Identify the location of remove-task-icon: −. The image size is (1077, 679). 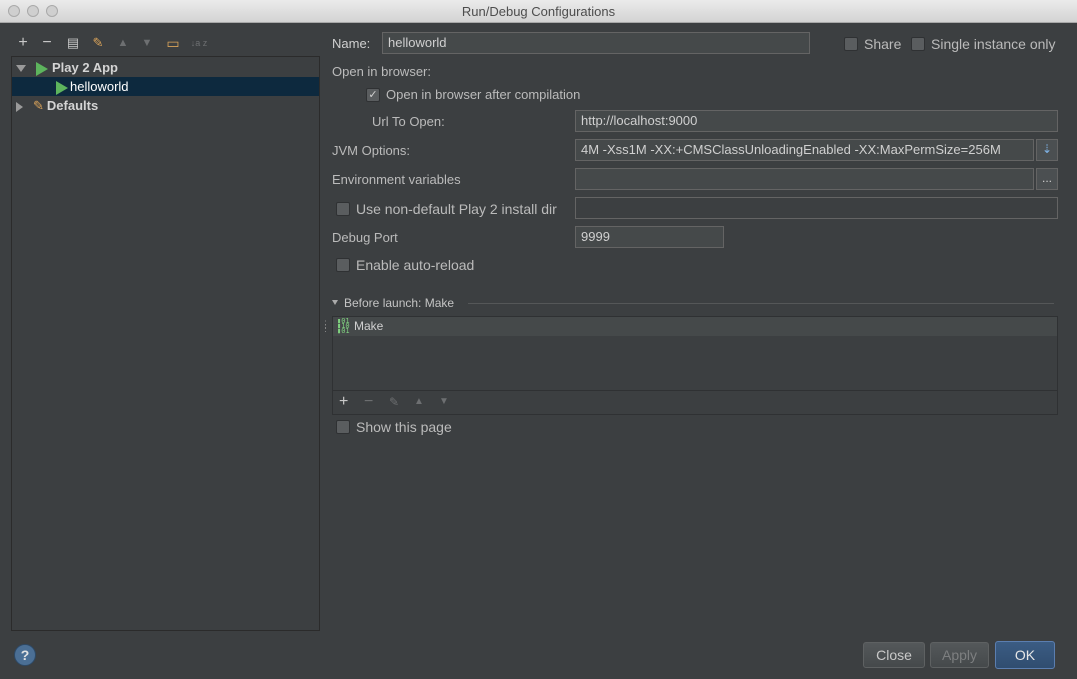
(368, 402).